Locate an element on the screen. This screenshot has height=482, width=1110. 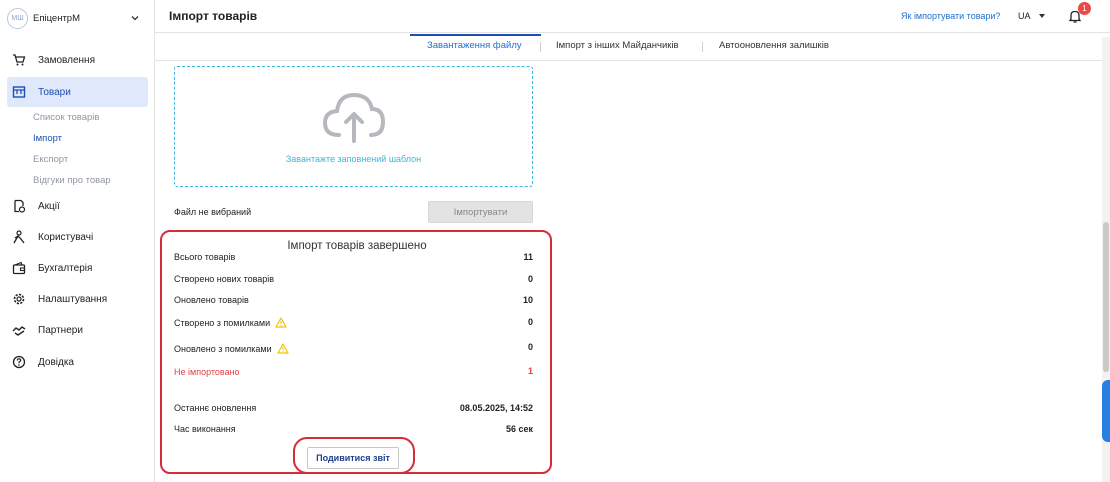
sidebar-item-label: Замовлення is located at coordinates (66, 60).